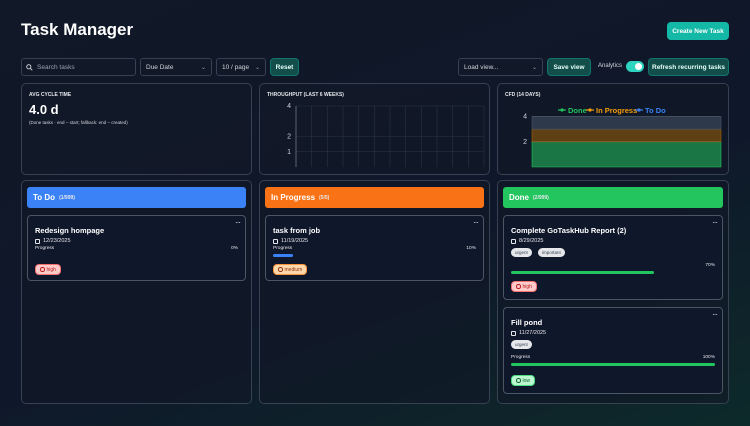  I want to click on task-date: 12/23/2025, so click(53, 241).